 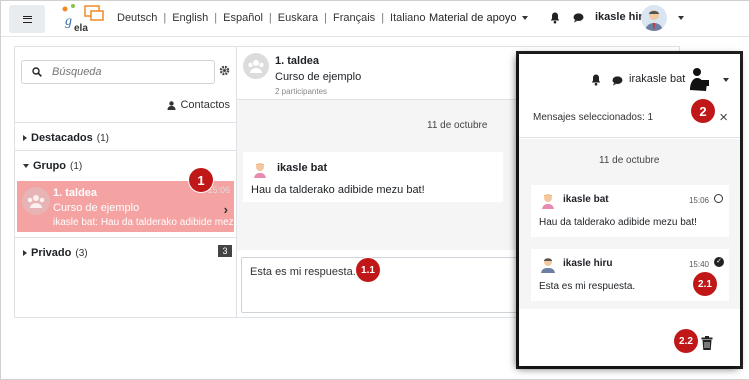 I want to click on lang-link-espanol: Español, so click(x=243, y=18).